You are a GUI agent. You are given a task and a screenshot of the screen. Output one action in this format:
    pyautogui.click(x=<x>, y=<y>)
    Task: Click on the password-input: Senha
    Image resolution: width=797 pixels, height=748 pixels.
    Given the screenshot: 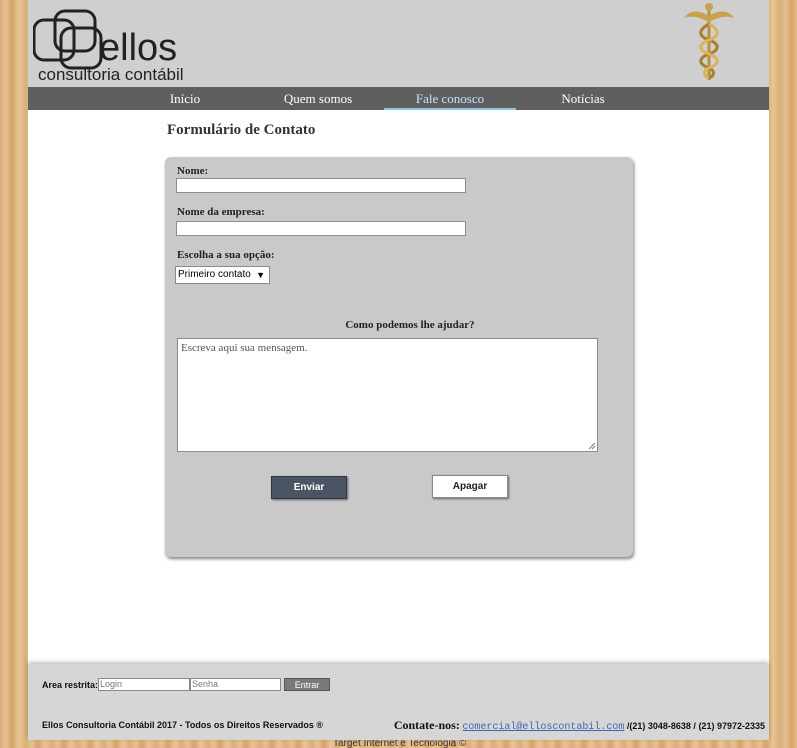 What is the action you would take?
    pyautogui.click(x=235, y=684)
    